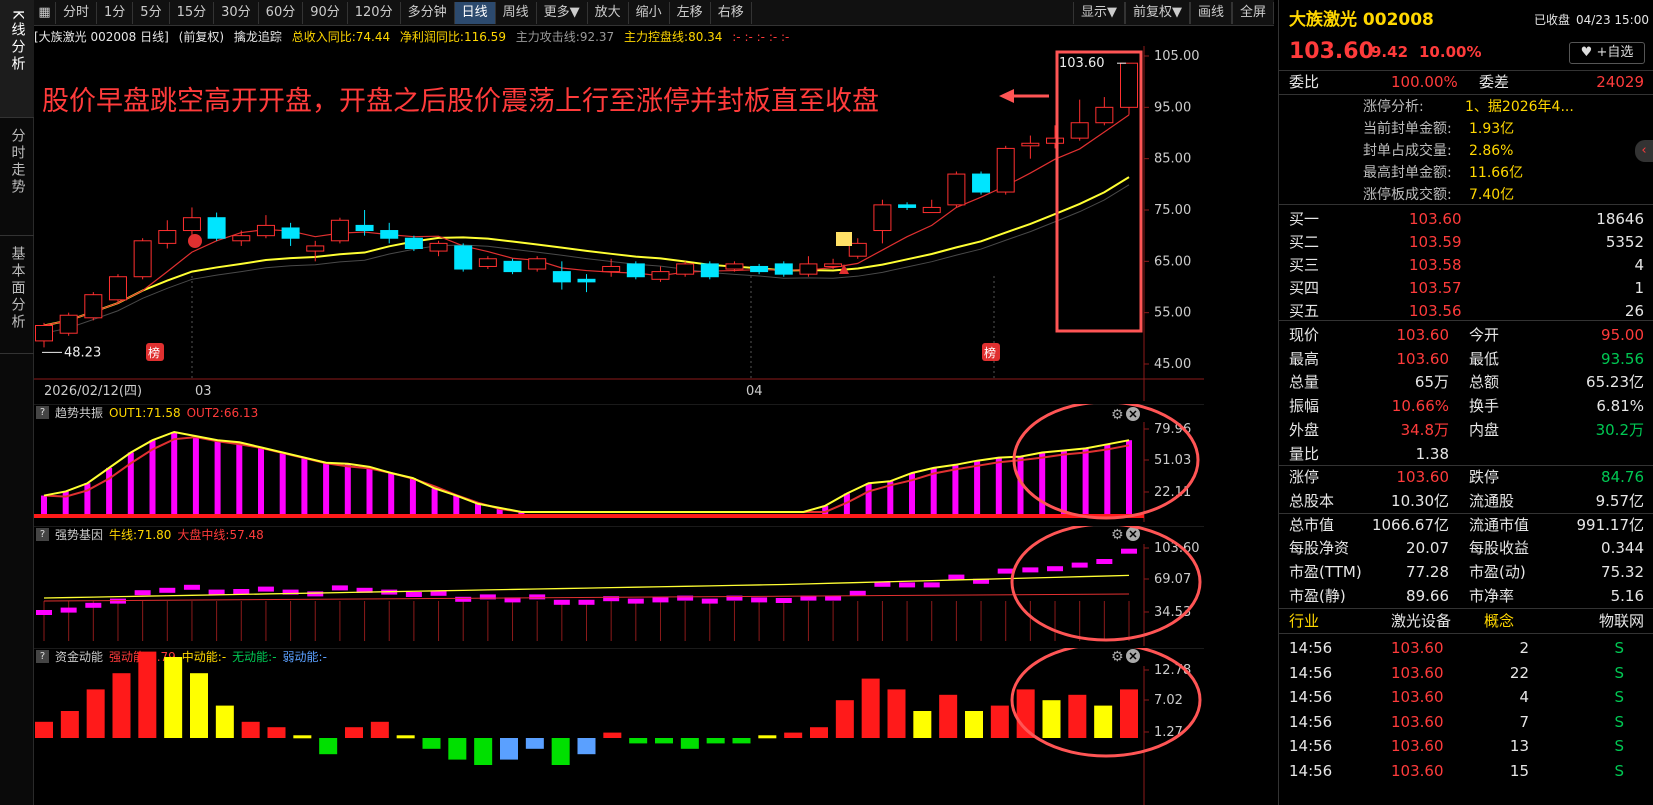  What do you see at coordinates (649, 12) in the screenshot?
I see `period-button: 缩小` at bounding box center [649, 12].